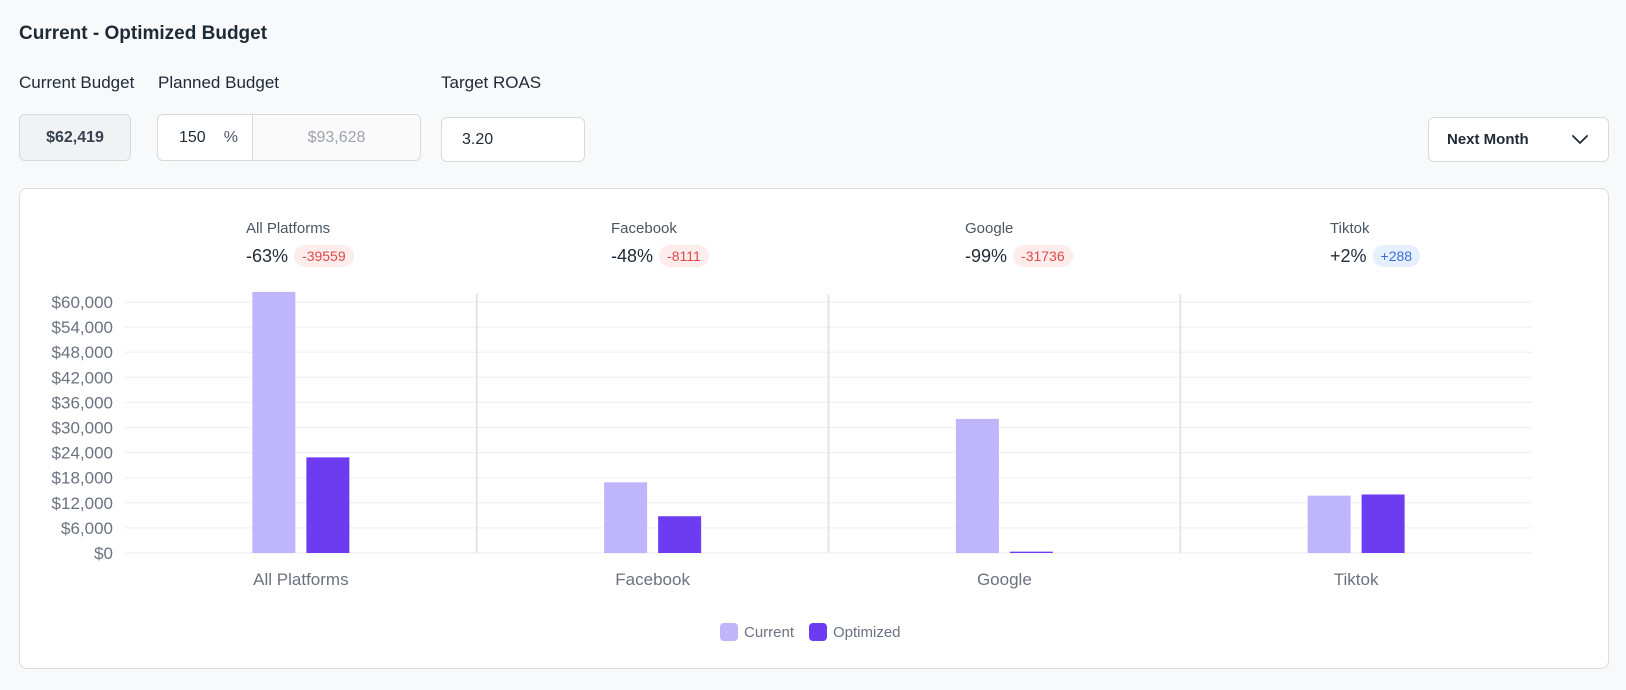 This screenshot has height=690, width=1626. Describe the element at coordinates (300, 579) in the screenshot. I see `x-tick-label: All Platforms` at that location.